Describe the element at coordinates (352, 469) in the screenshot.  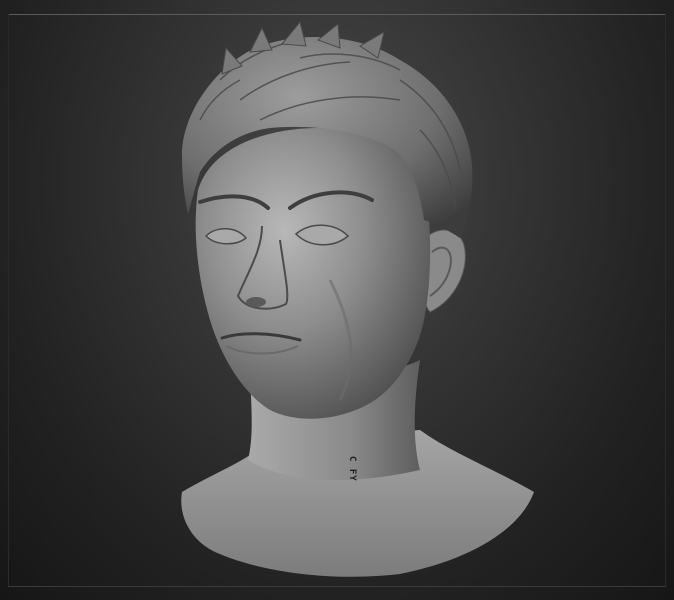
I see `neck-annotation-text: C FY` at that location.